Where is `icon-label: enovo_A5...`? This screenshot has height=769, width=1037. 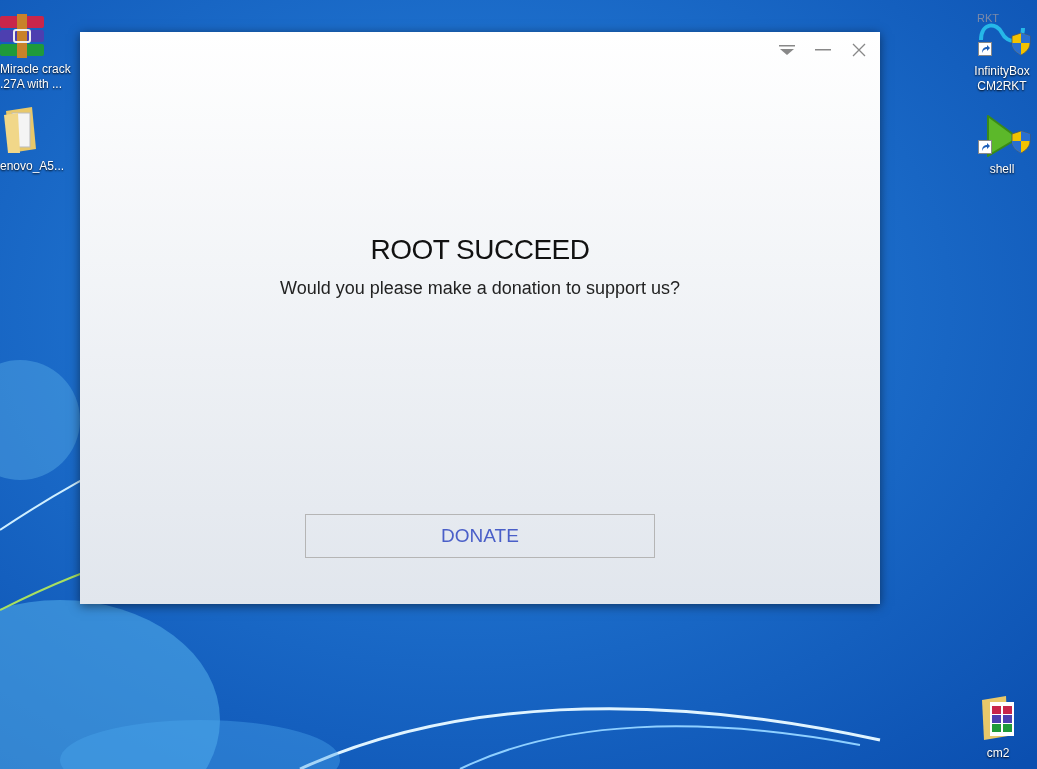
icon-label: enovo_A5... is located at coordinates (32, 166).